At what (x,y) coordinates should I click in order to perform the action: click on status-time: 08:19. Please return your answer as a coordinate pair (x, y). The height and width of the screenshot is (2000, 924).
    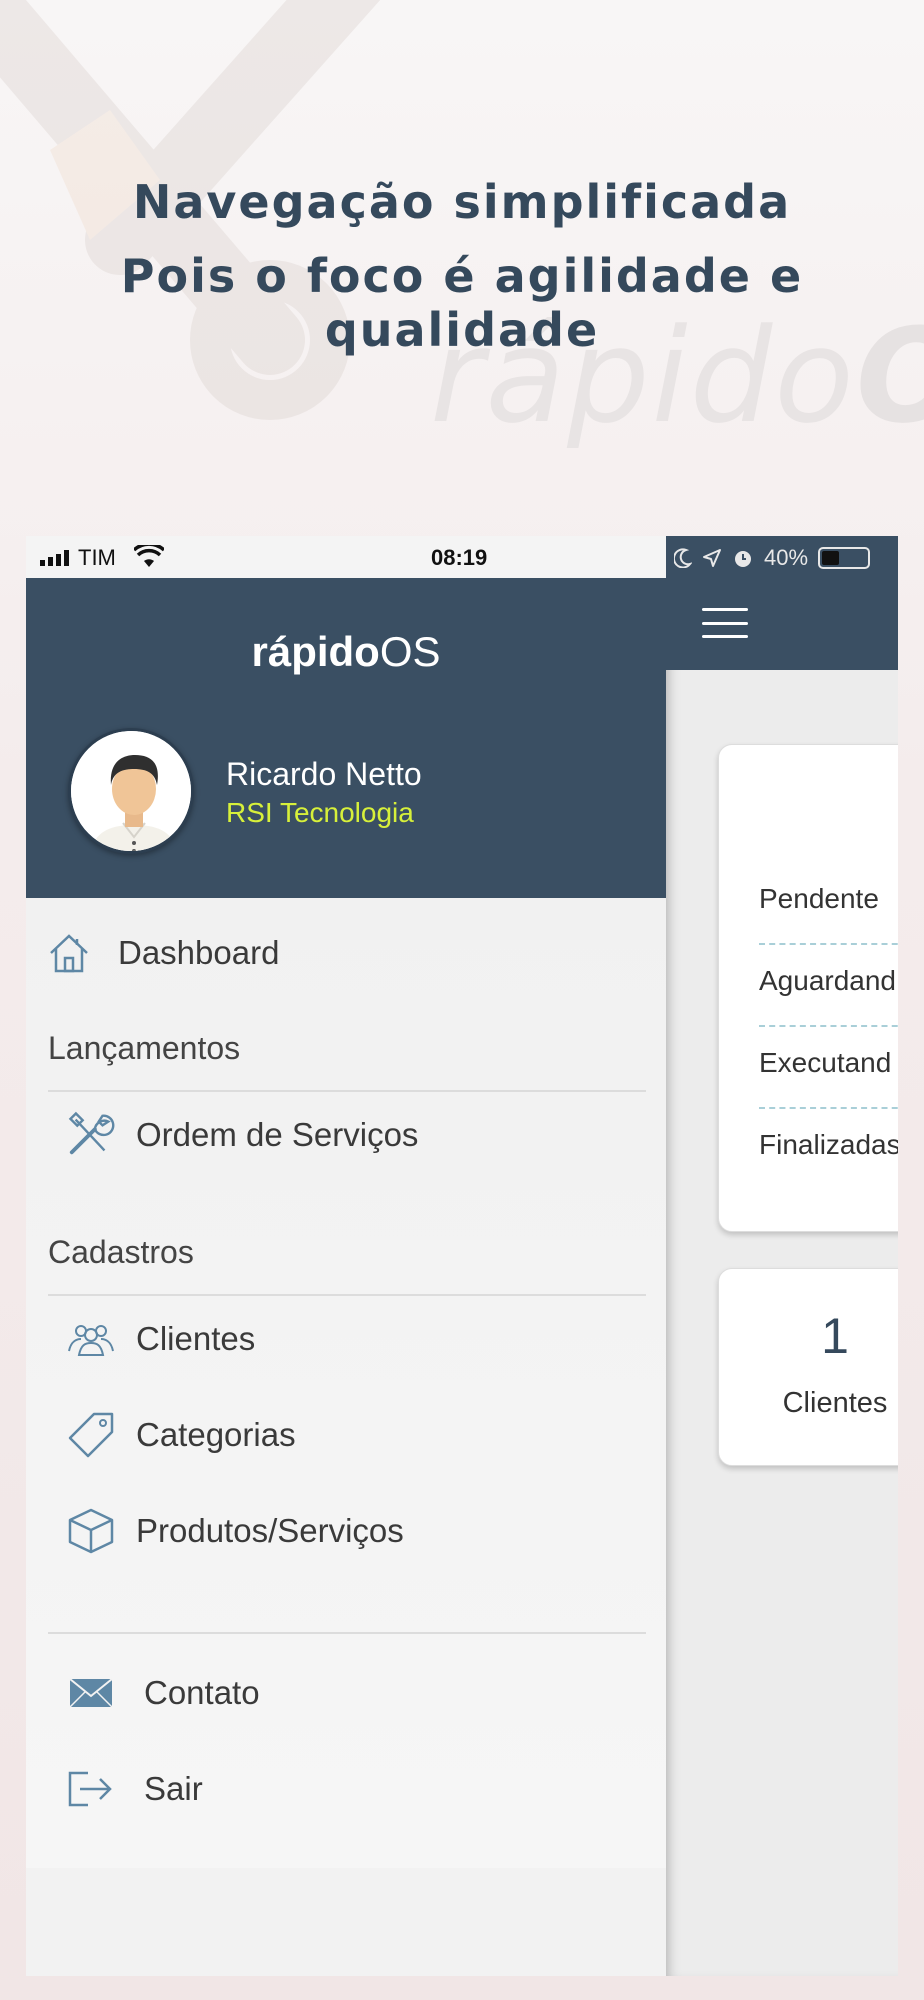
    Looking at the image, I should click on (459, 557).